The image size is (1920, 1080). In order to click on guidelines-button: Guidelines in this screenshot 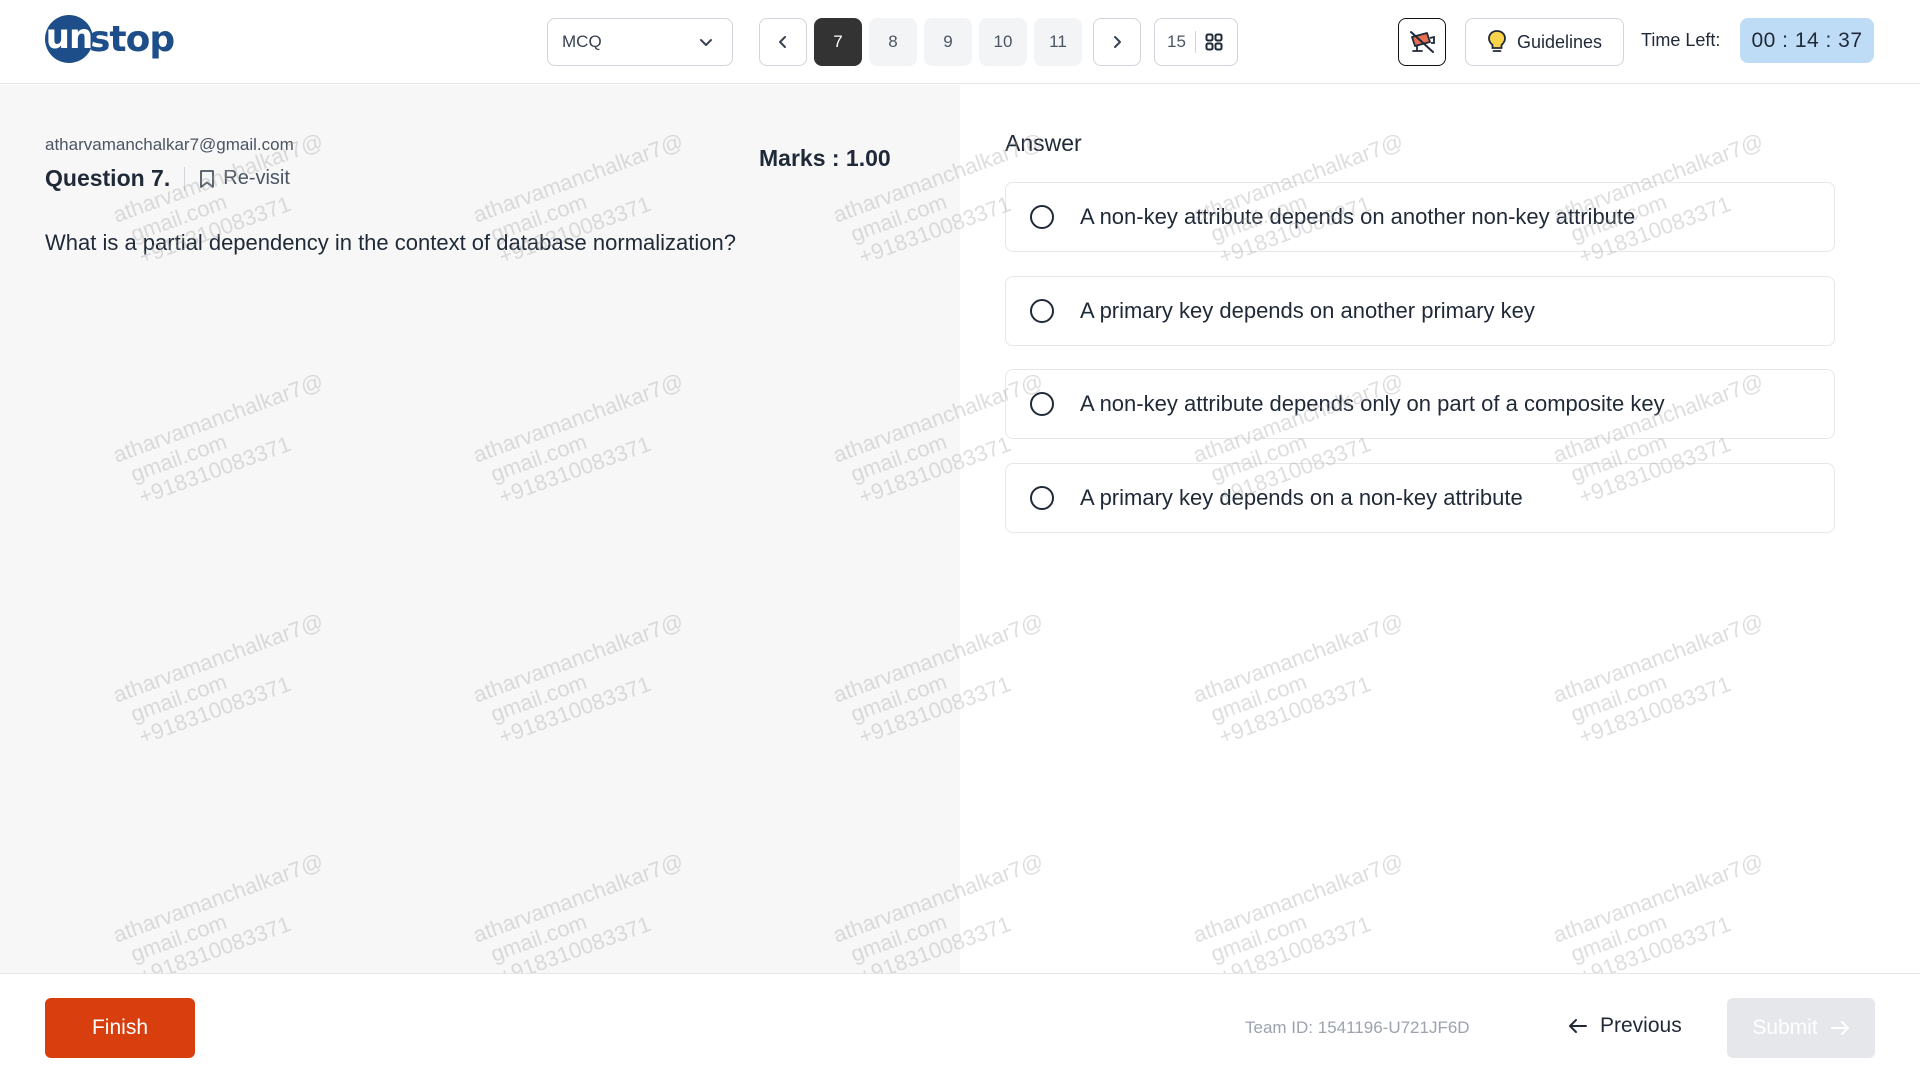, I will do `click(1544, 42)`.